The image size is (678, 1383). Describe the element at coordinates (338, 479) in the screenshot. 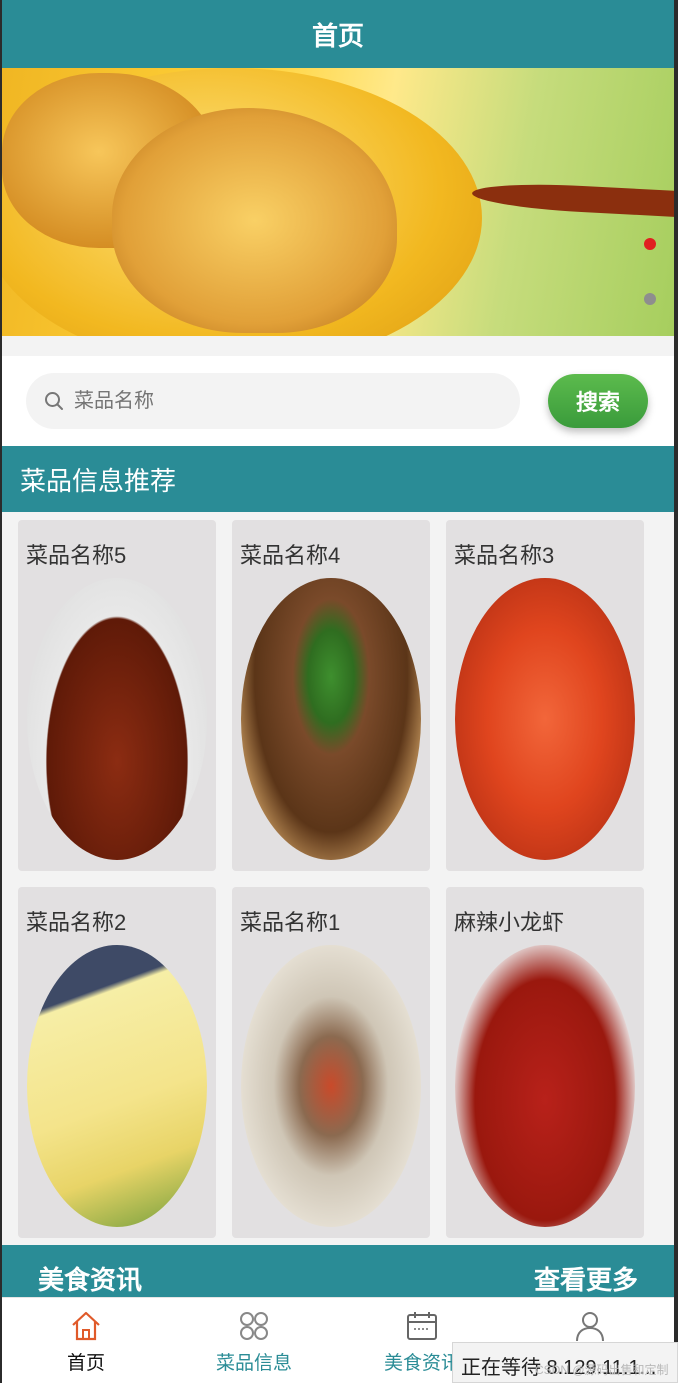

I see `recommend-section-title: 菜品信息推荐` at that location.